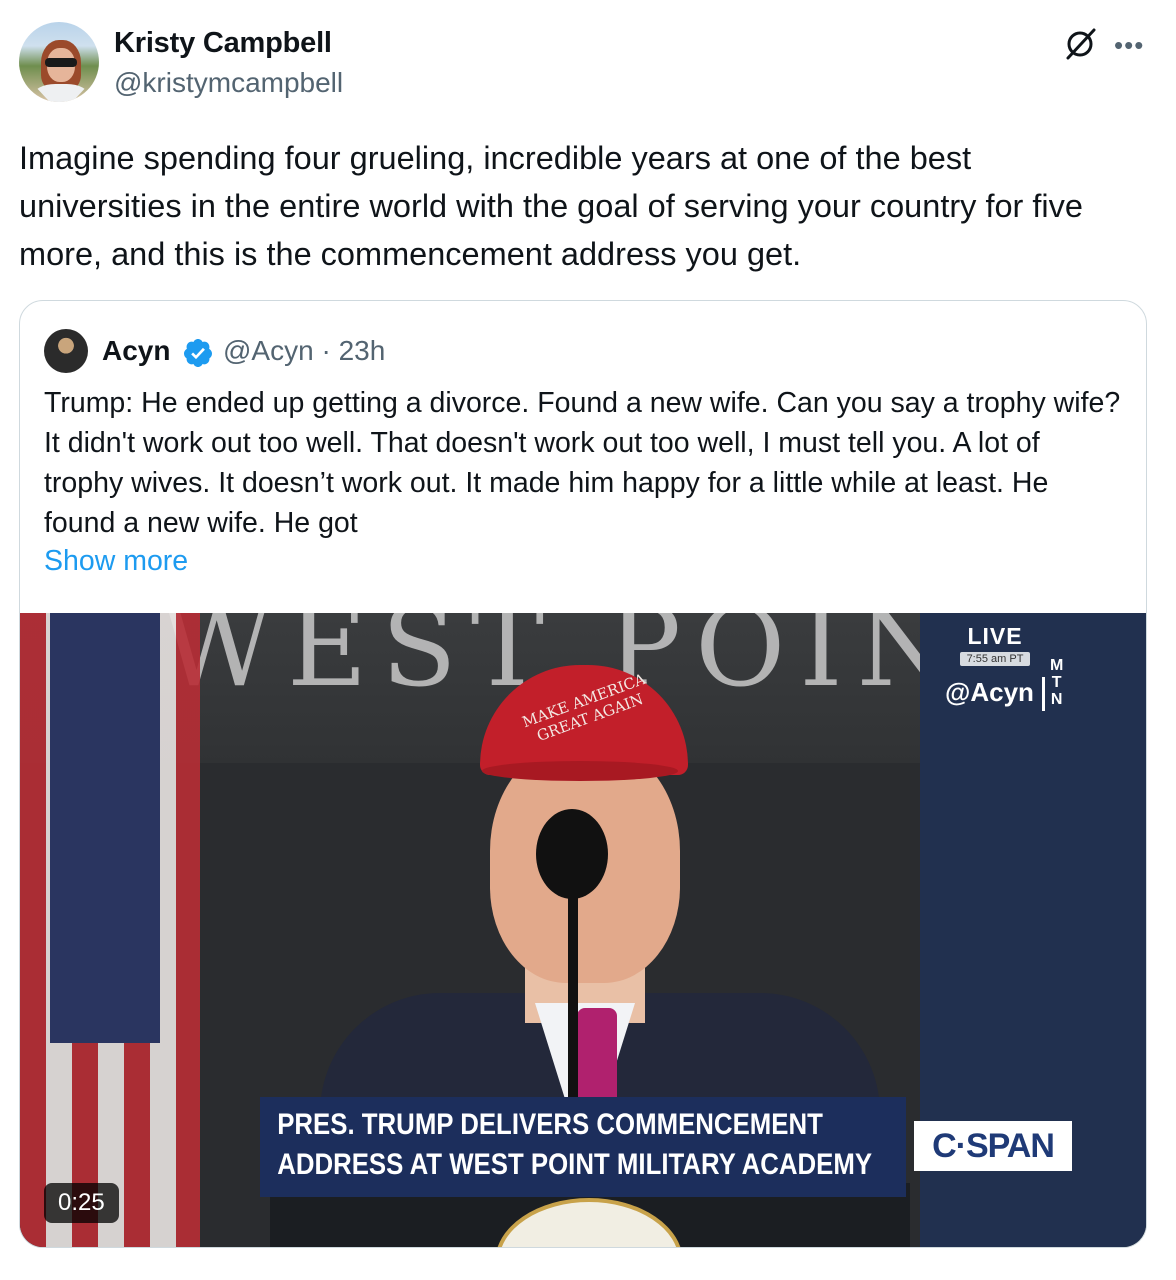  What do you see at coordinates (1080, 44) in the screenshot?
I see `grok-icon` at bounding box center [1080, 44].